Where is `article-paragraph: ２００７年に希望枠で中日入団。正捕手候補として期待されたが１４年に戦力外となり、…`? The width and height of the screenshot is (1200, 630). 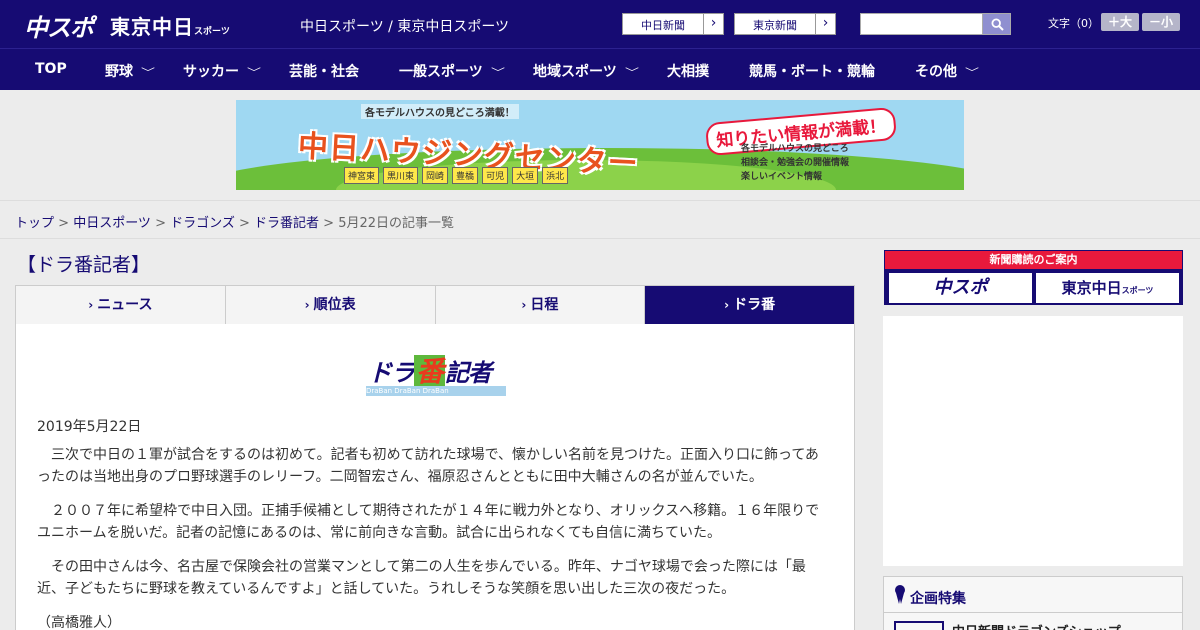 article-paragraph: ２００７年に希望枠で中日入団。正捕手候補として期待されたが１４年に戦力外となり、… is located at coordinates (428, 522).